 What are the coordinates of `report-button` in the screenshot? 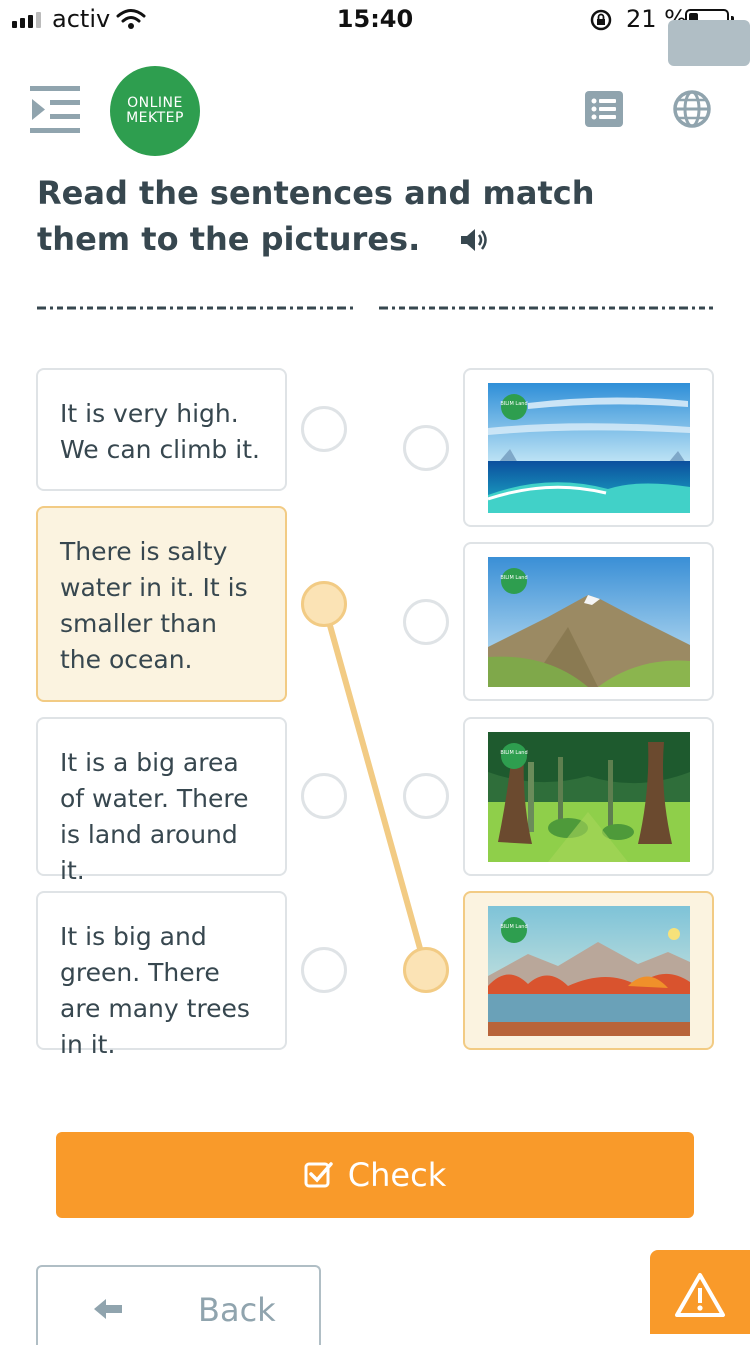 It's located at (700, 1292).